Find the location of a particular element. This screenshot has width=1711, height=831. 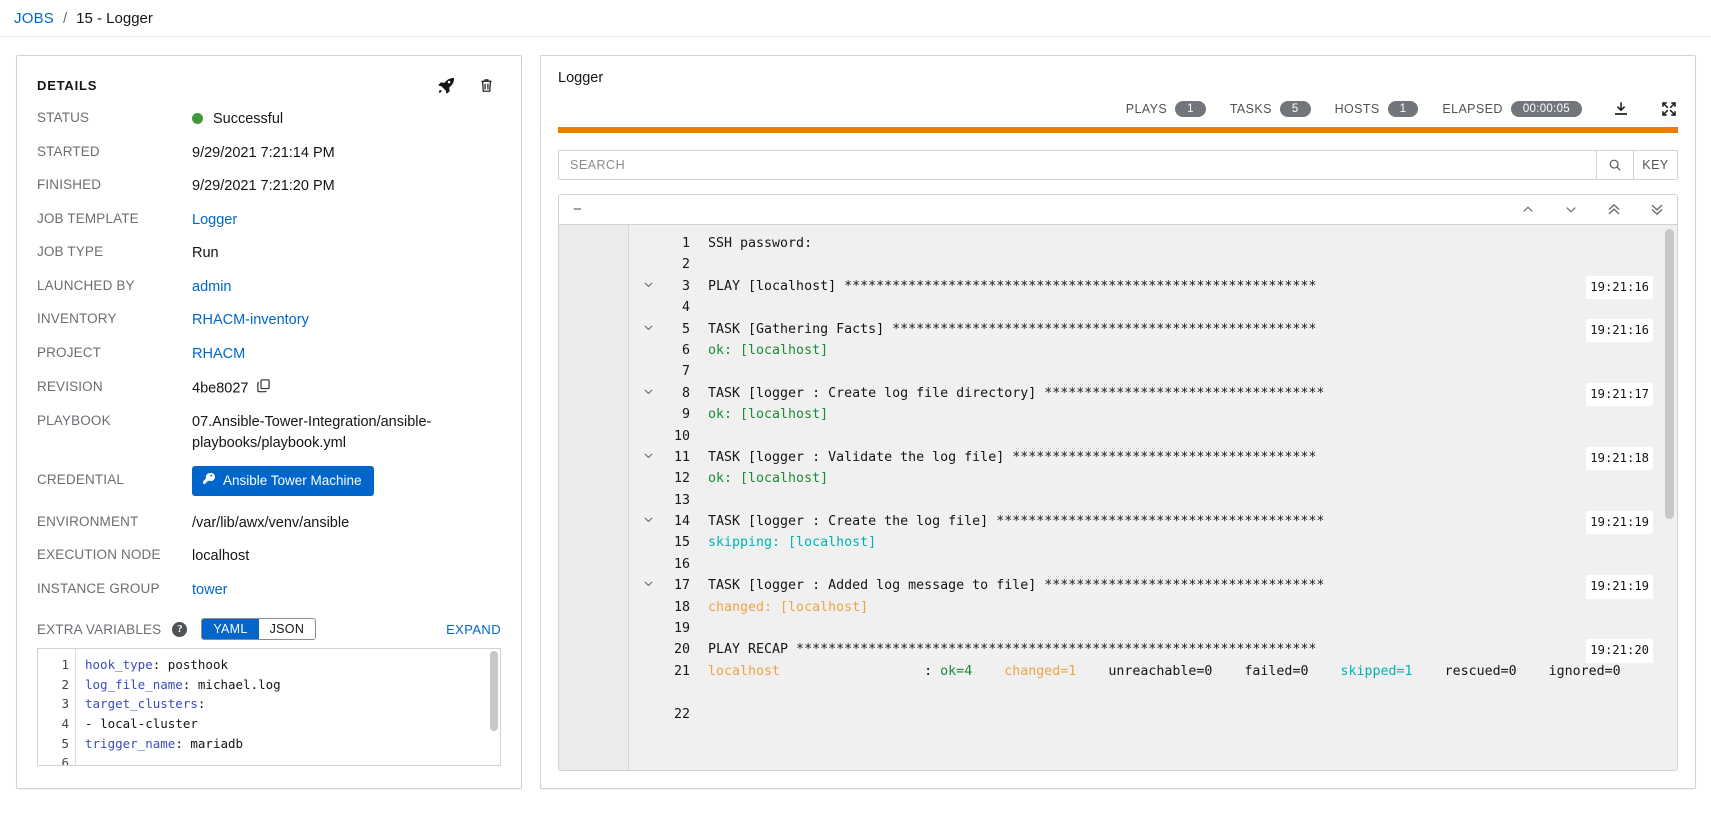

console-line: 9 ok: [localhost] is located at coordinates (1153, 414).